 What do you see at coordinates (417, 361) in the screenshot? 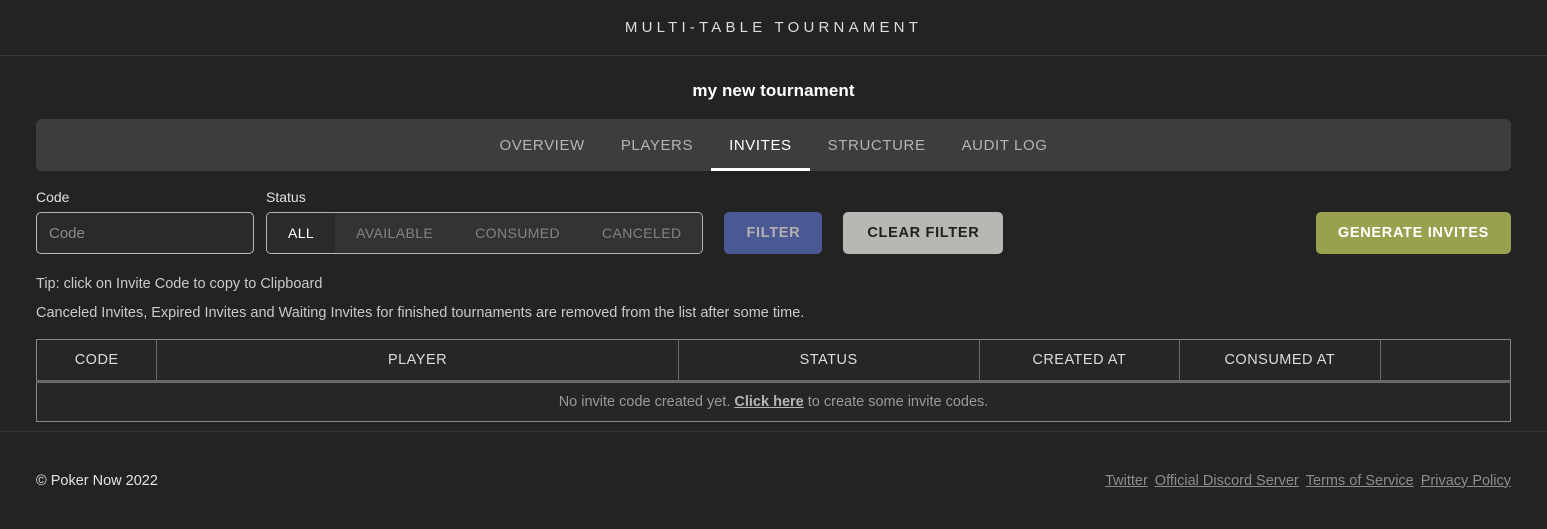
I see `column-header-player: PLAYER` at bounding box center [417, 361].